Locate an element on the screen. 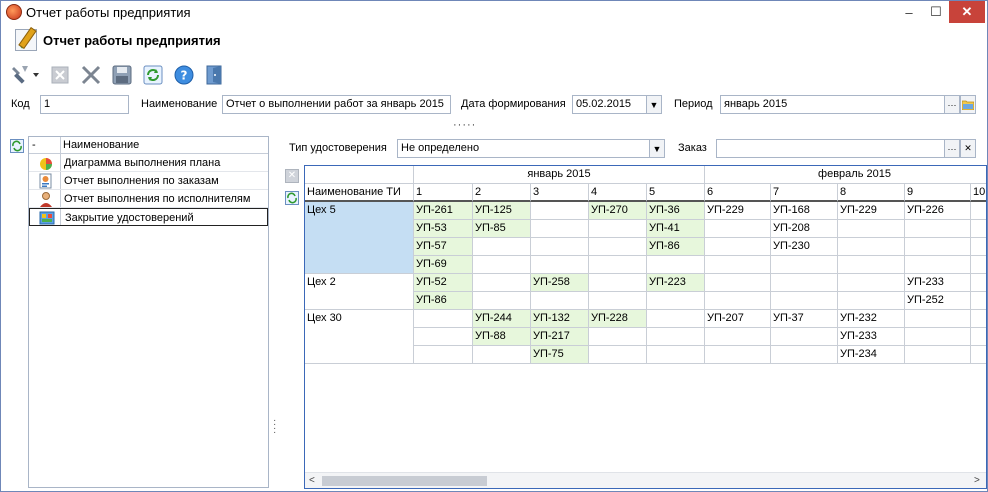 The width and height of the screenshot is (988, 492). left-refresh-icon is located at coordinates (17, 147).